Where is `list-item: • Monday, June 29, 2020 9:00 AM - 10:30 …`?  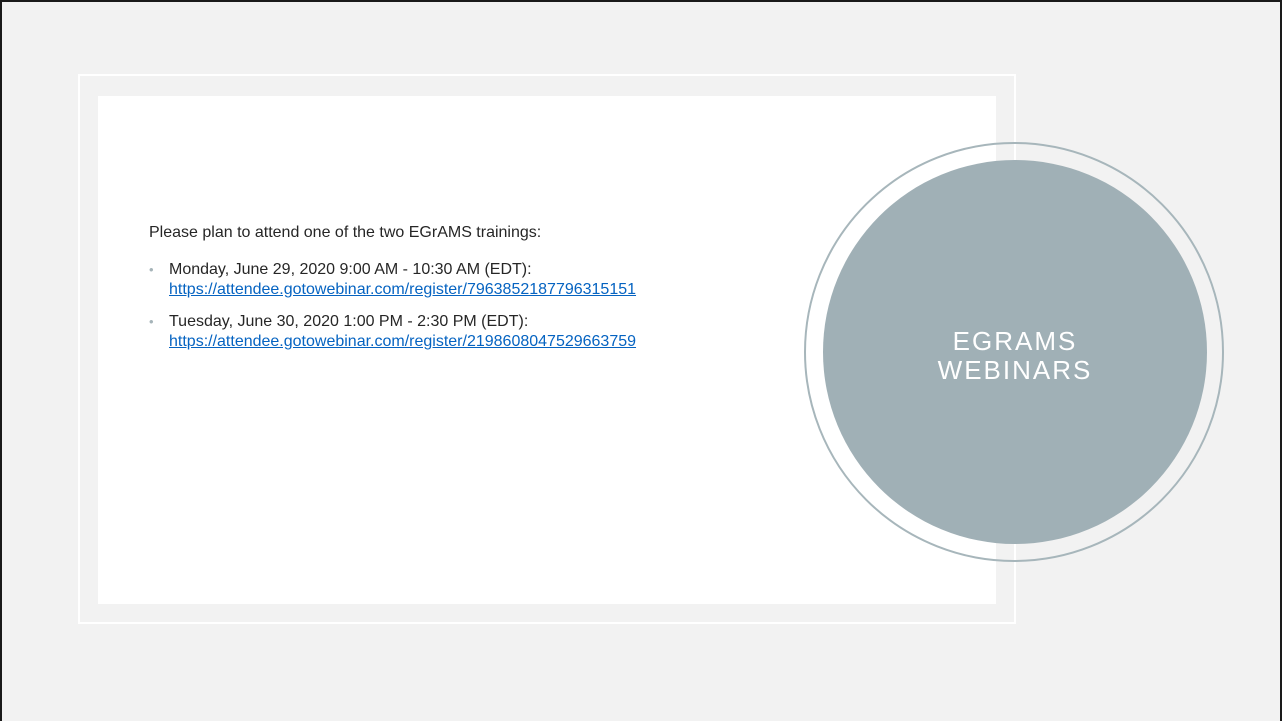 list-item: • Monday, June 29, 2020 9:00 AM - 10:30 … is located at coordinates (449, 280).